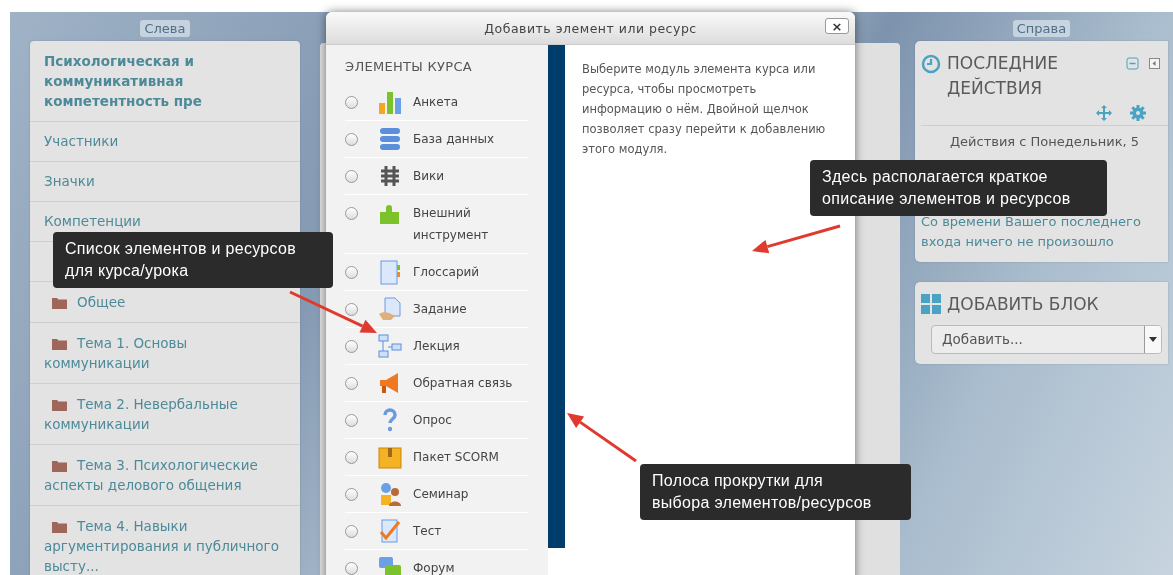 Image resolution: width=1173 pixels, height=575 pixels. I want to click on module-label: Внешний инструмент, so click(470, 224).